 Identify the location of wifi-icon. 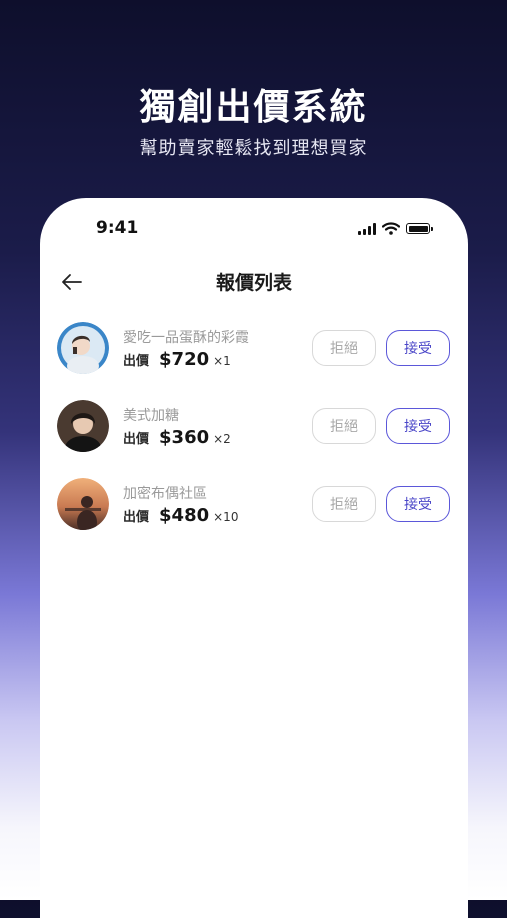
(391, 228).